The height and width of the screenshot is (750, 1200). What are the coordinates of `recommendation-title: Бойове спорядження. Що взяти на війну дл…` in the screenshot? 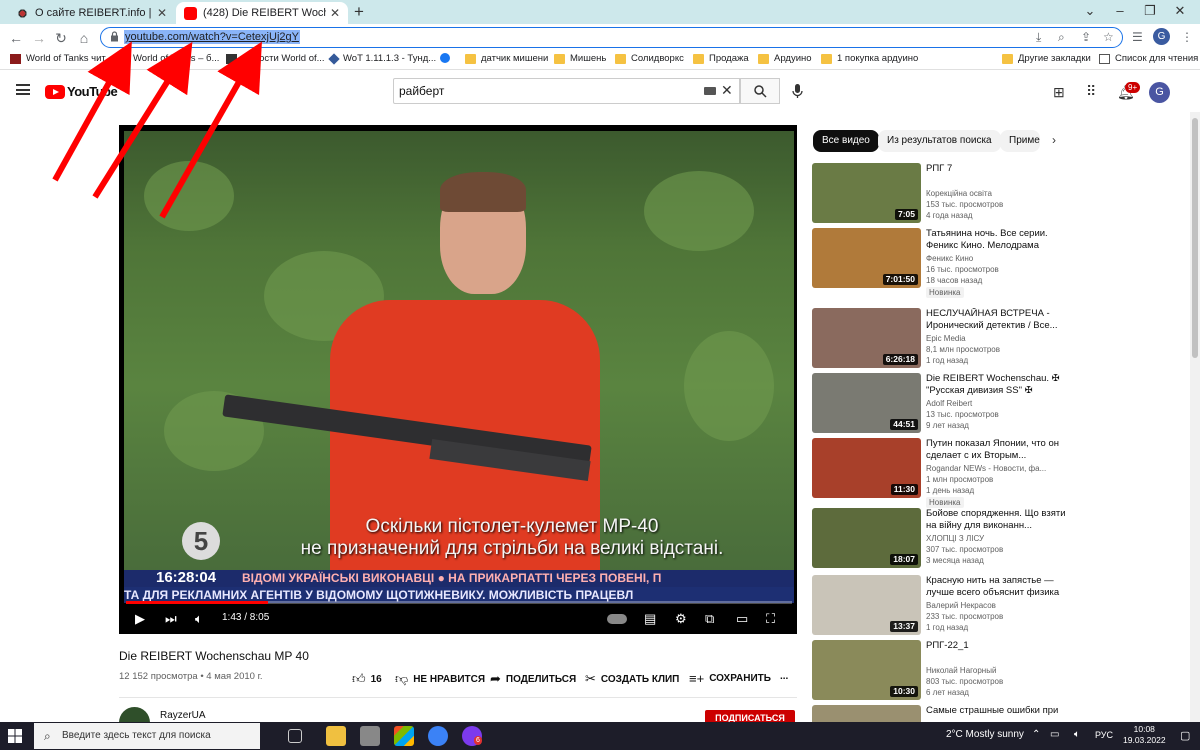 It's located at (996, 520).